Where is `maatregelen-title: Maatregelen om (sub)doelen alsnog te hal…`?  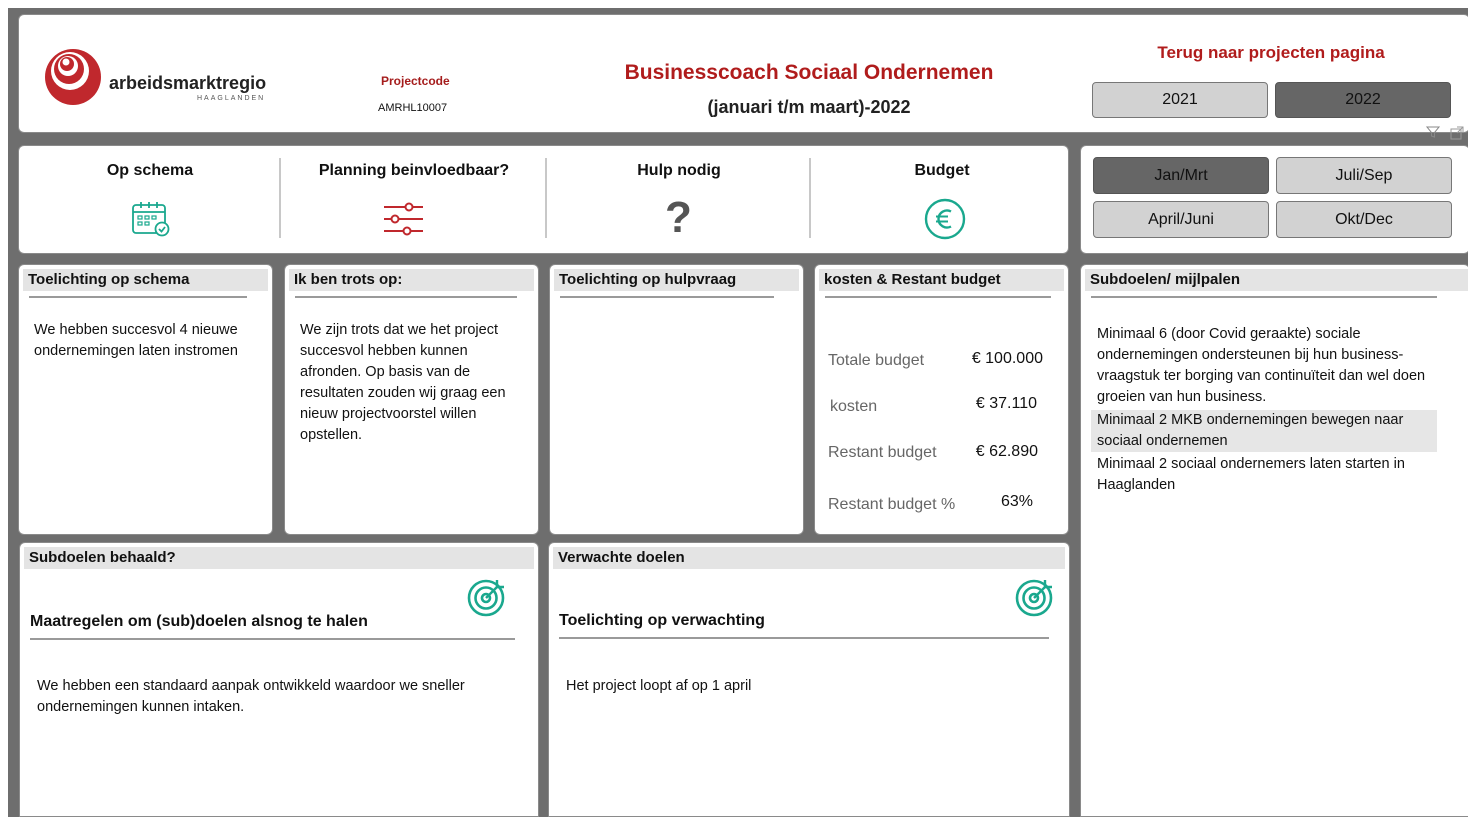 maatregelen-title: Maatregelen om (sub)doelen alsnog te hal… is located at coordinates (199, 621).